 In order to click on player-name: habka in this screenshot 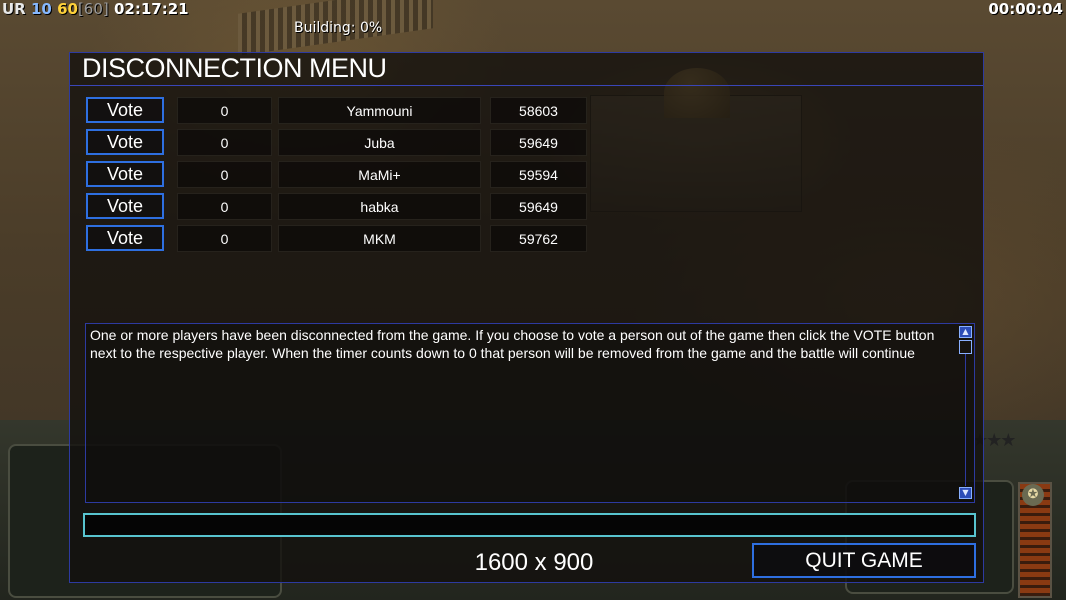, I will do `click(379, 206)`.